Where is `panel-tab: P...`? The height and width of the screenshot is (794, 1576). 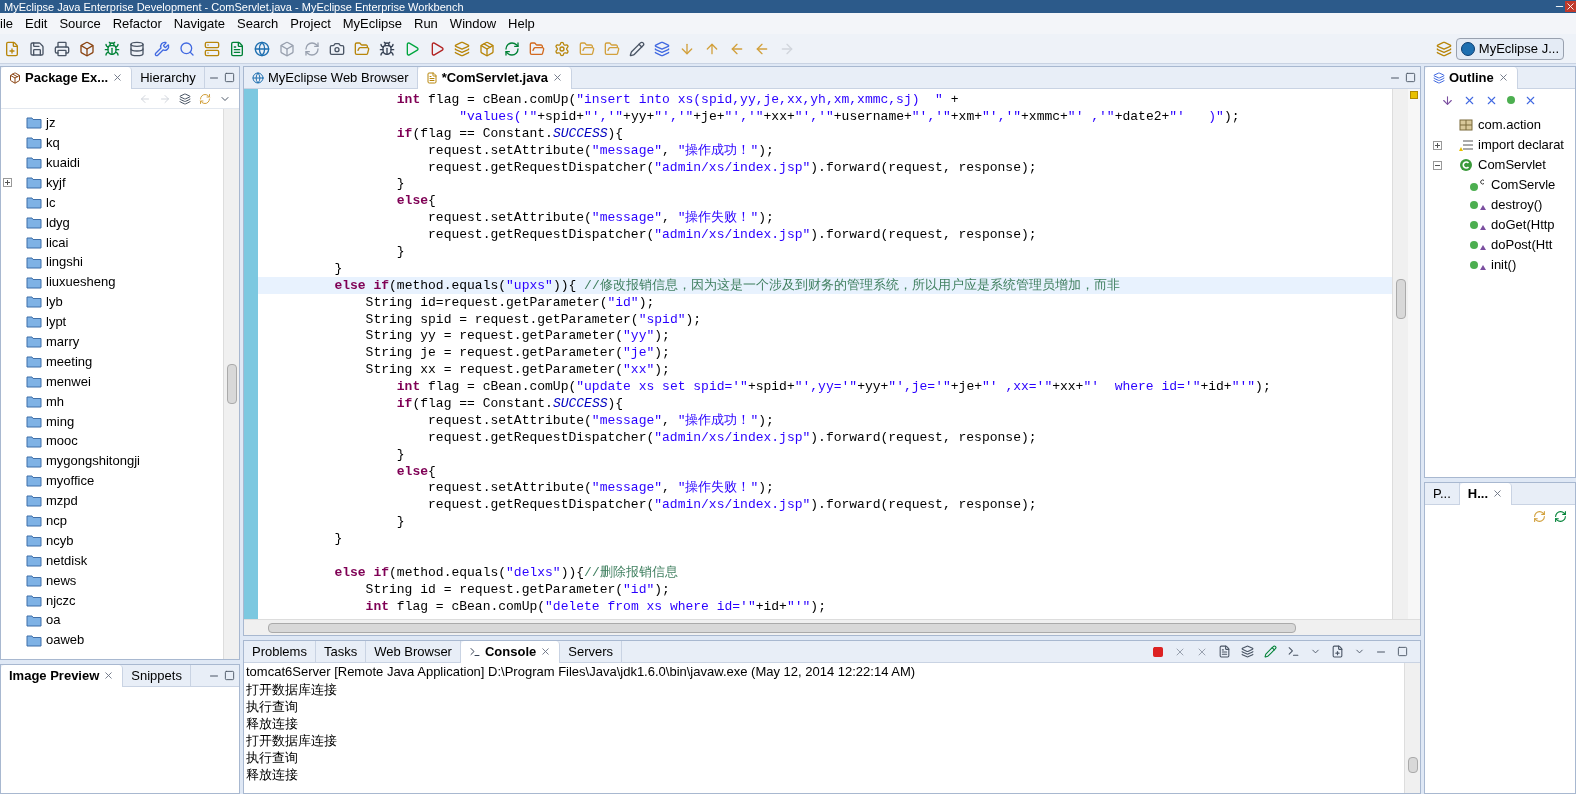
panel-tab: P... is located at coordinates (1442, 493).